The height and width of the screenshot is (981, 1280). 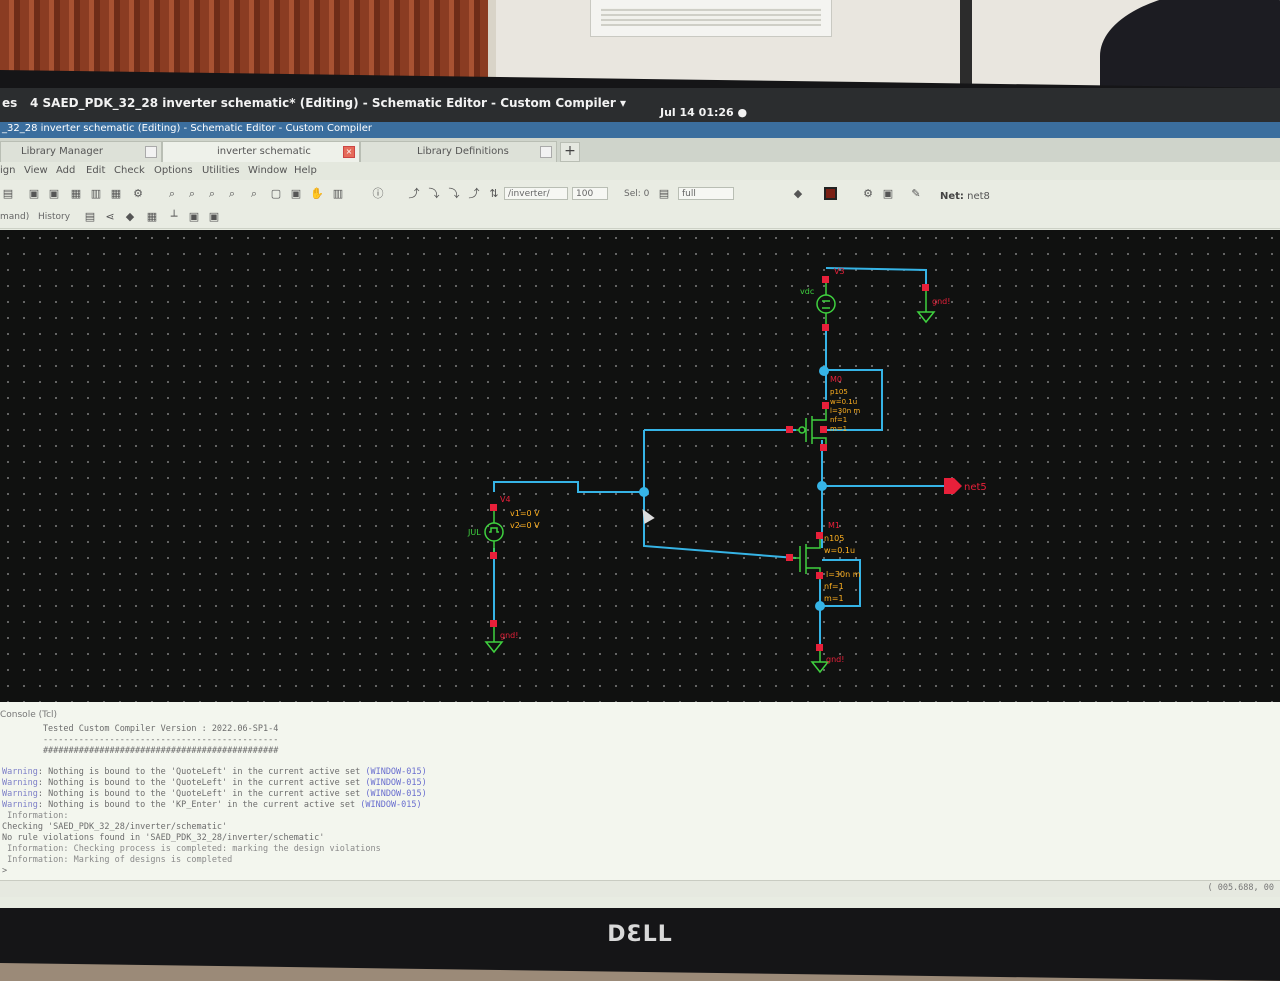 I want to click on toggle-panel-icon: ▥, so click(x=338, y=194).